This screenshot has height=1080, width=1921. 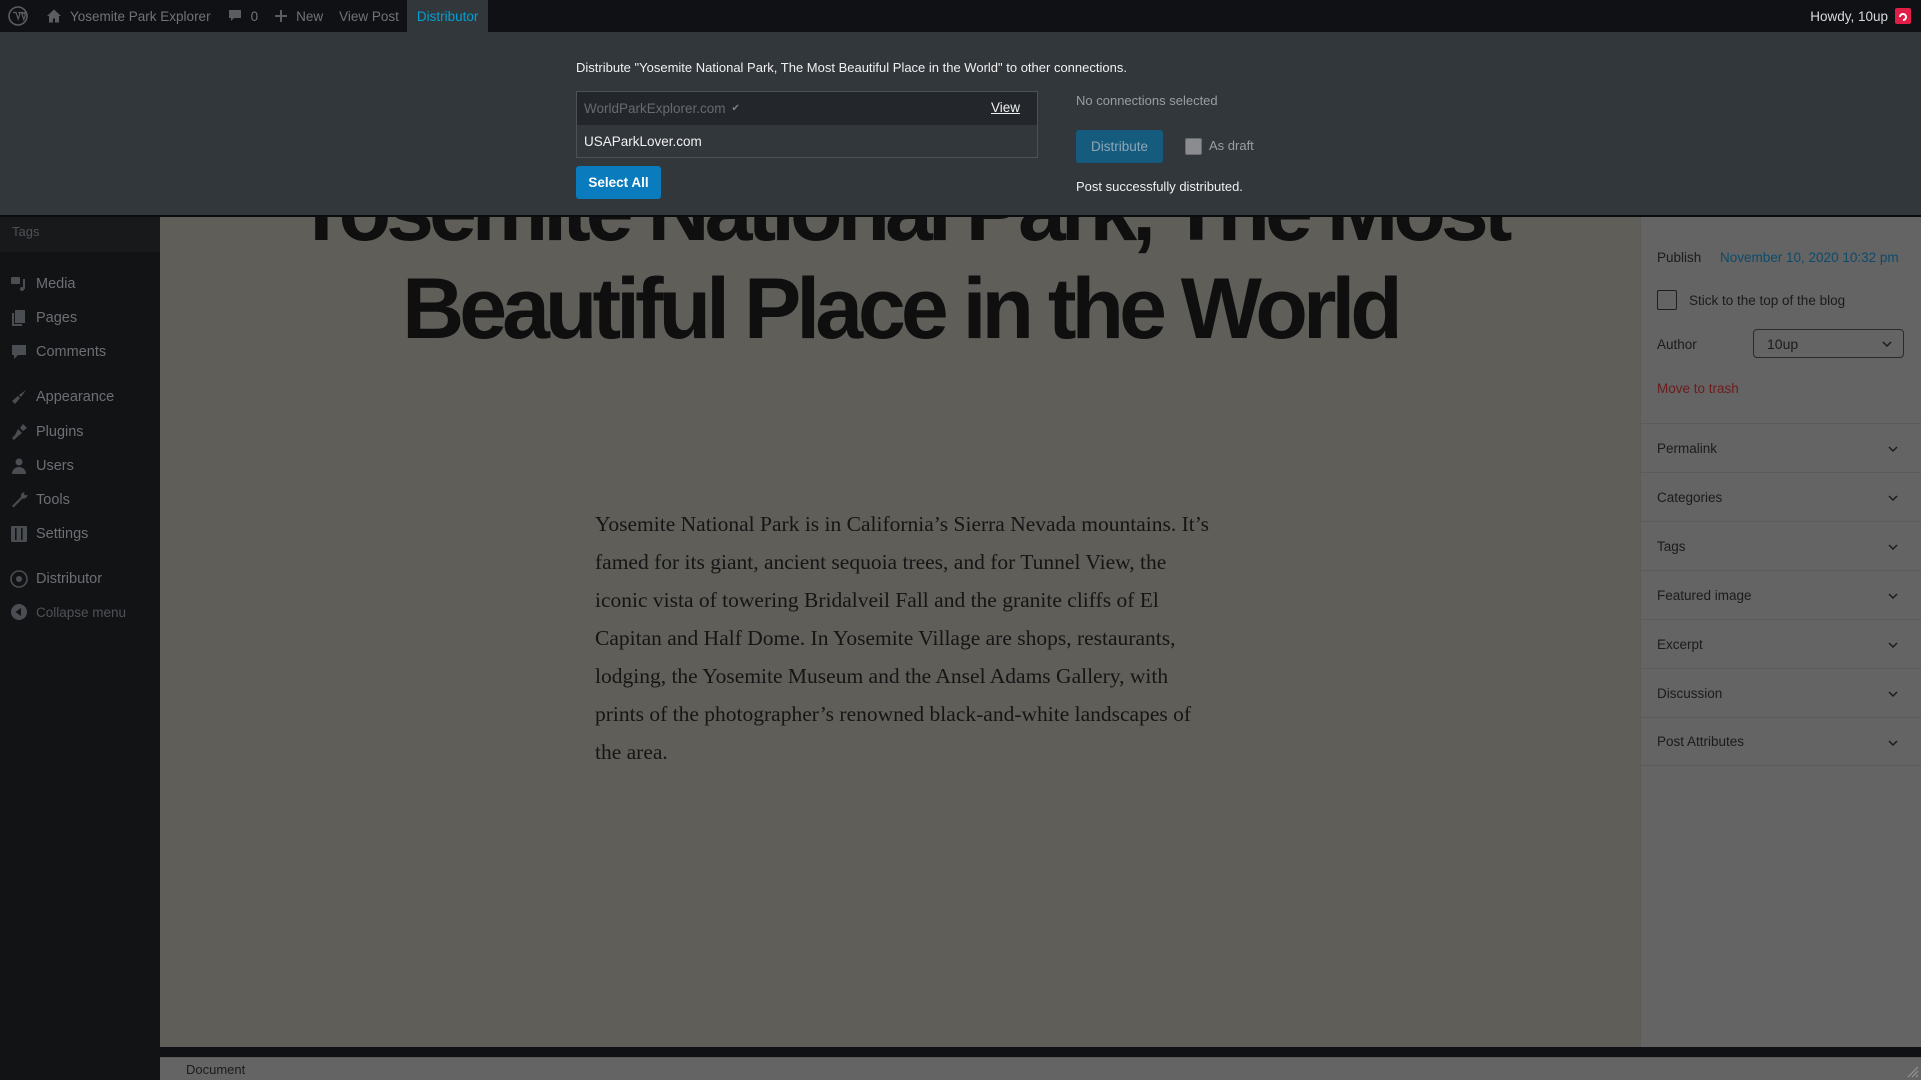 I want to click on plugins-icon, so click(x=19, y=432).